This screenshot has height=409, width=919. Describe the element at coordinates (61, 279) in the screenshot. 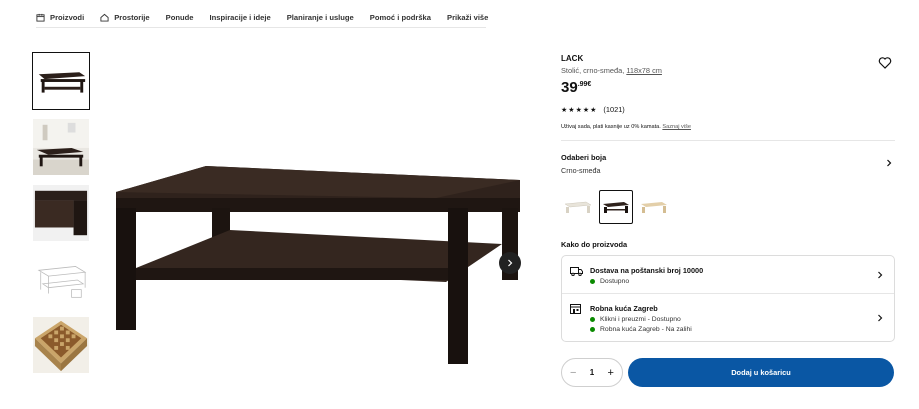

I see `thumbnail-table-drawing` at that location.